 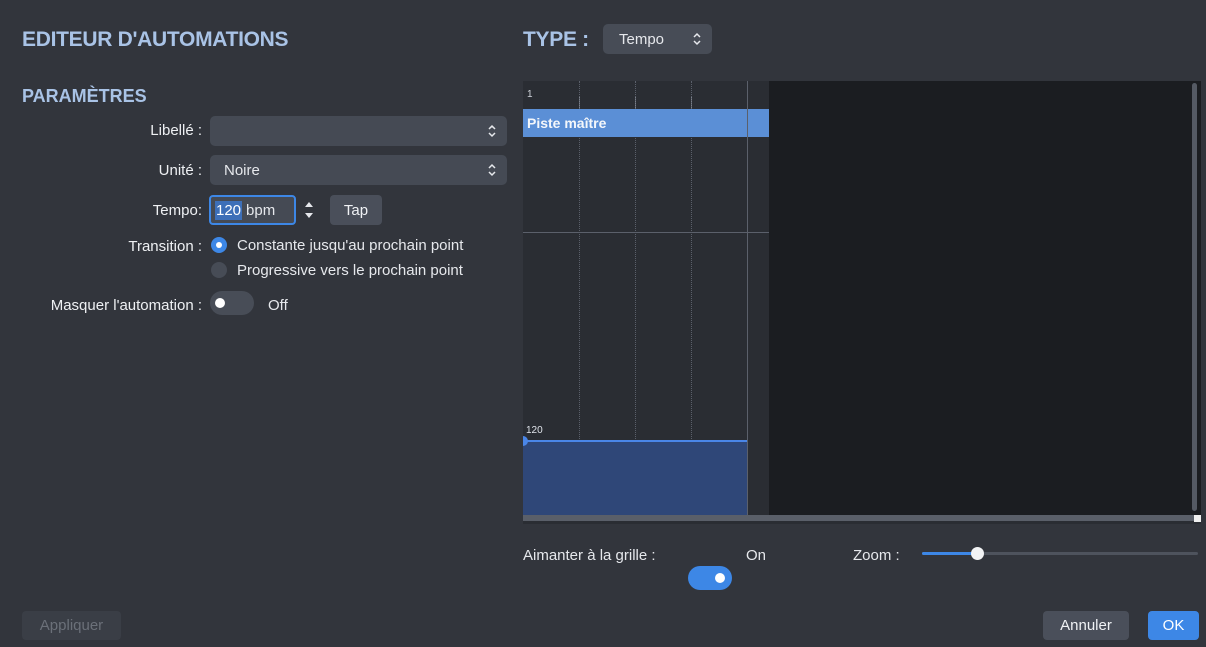 I want to click on tempo-input: 120 bpm, so click(x=252, y=210).